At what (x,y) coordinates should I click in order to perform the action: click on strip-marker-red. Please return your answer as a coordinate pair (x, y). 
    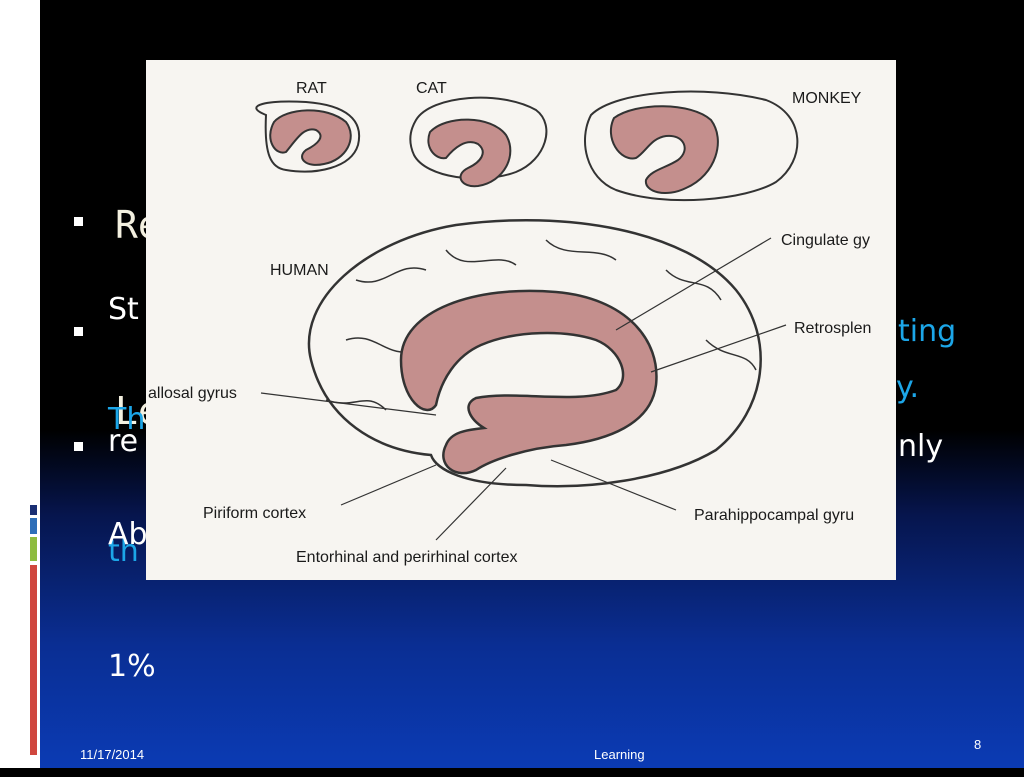
    Looking at the image, I should click on (33, 660).